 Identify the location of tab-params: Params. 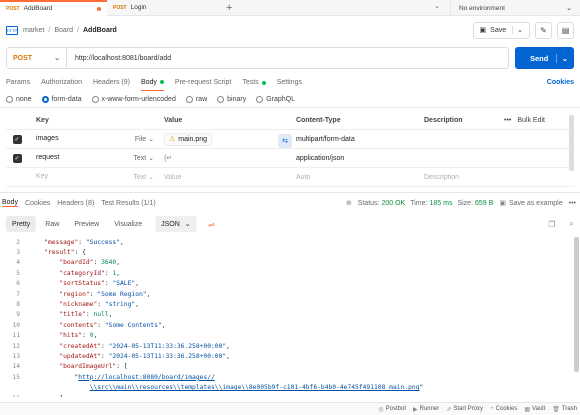
(18, 82).